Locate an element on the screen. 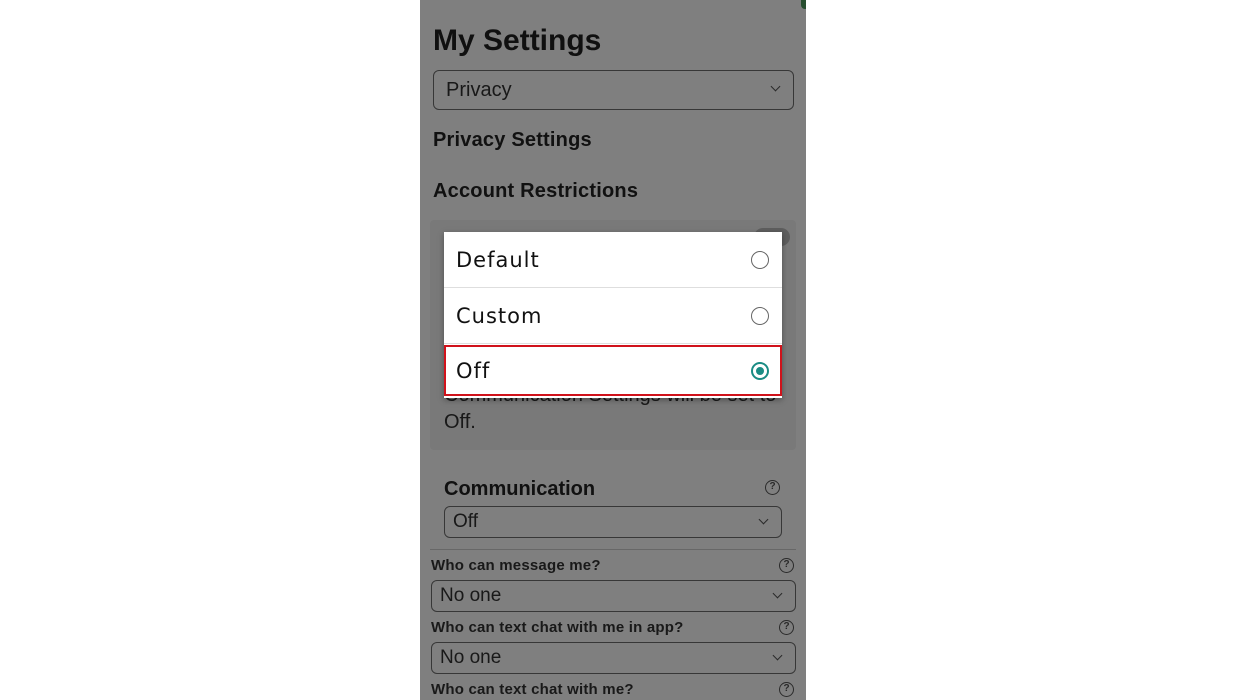 The width and height of the screenshot is (1250, 700). option-custom: Custom is located at coordinates (613, 315).